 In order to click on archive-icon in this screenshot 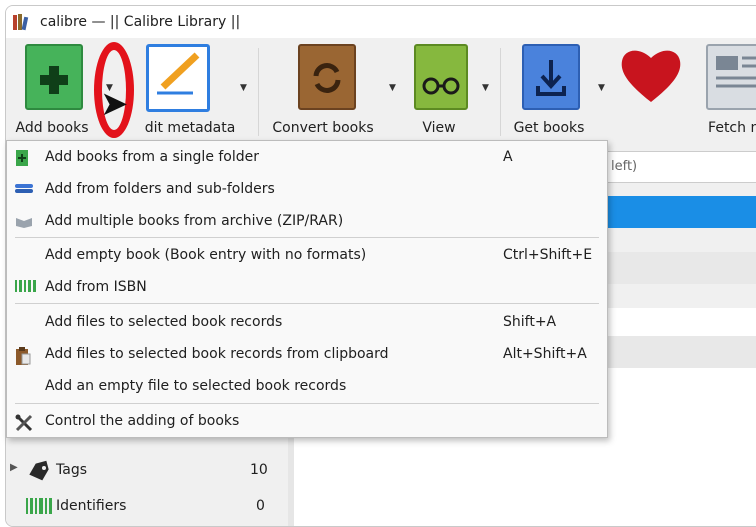, I will do `click(24, 222)`.